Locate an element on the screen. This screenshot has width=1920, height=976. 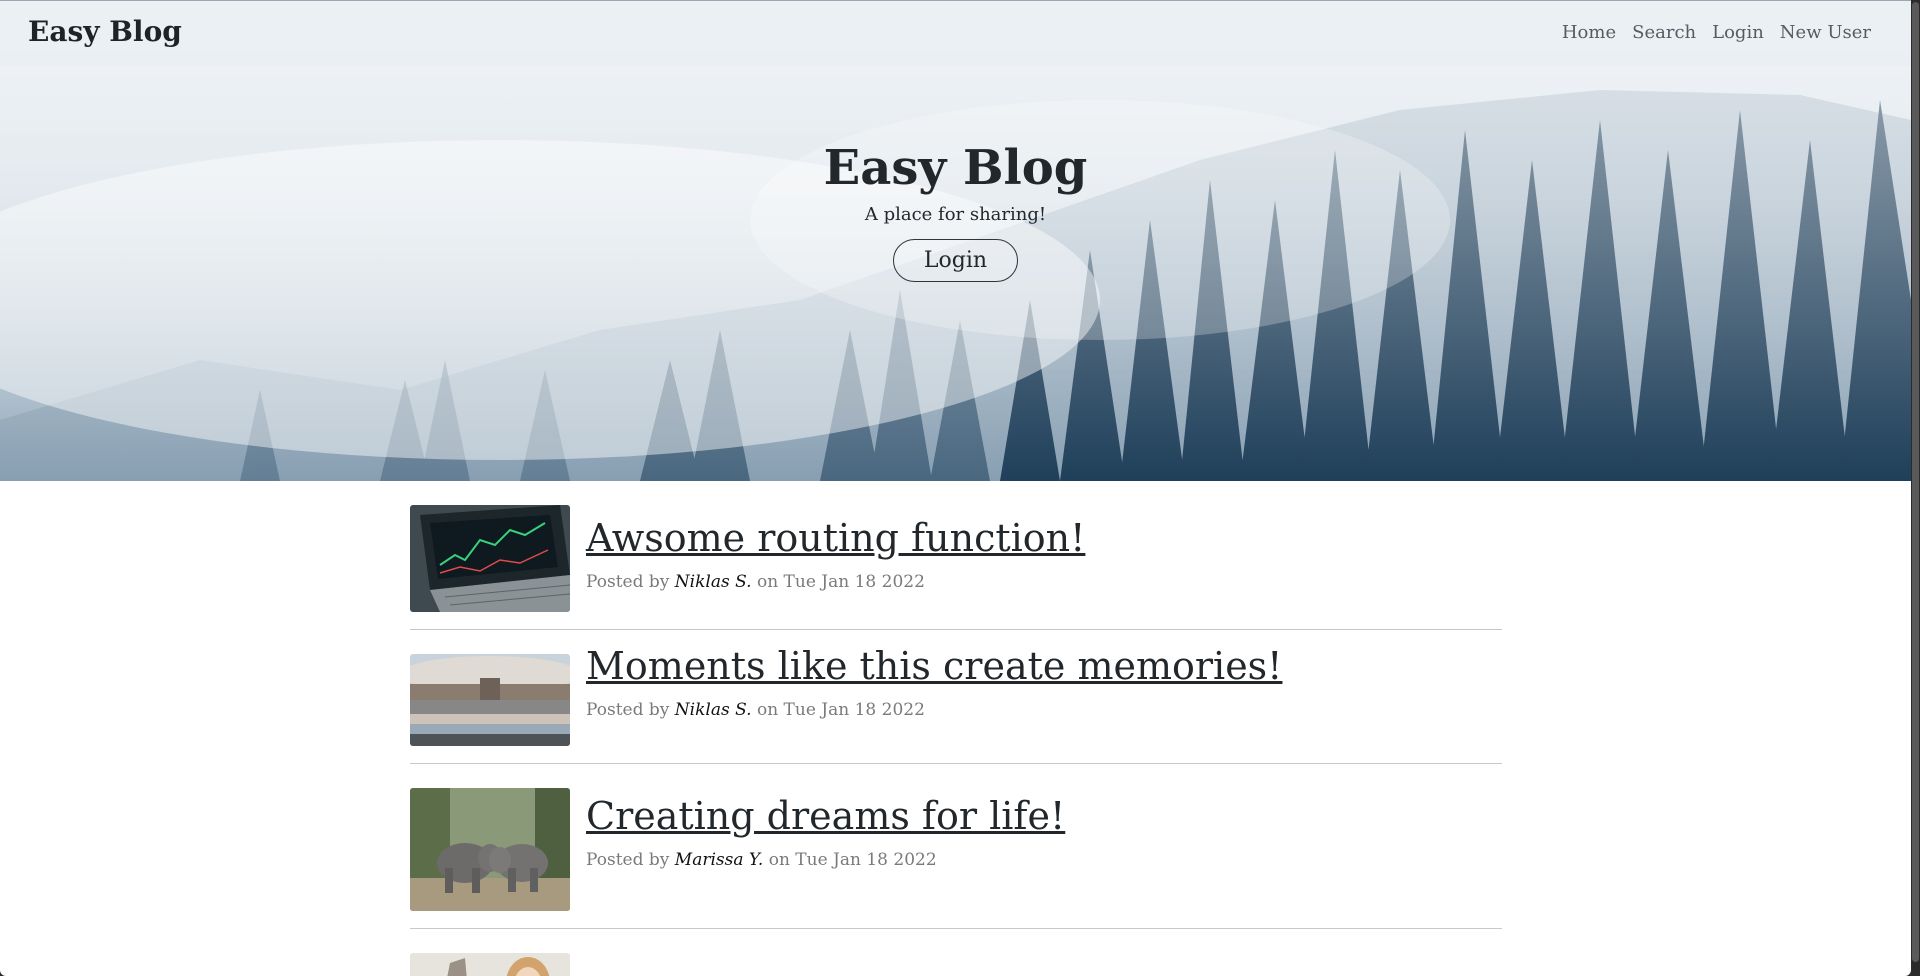
scrollbar is located at coordinates (1915, 488).